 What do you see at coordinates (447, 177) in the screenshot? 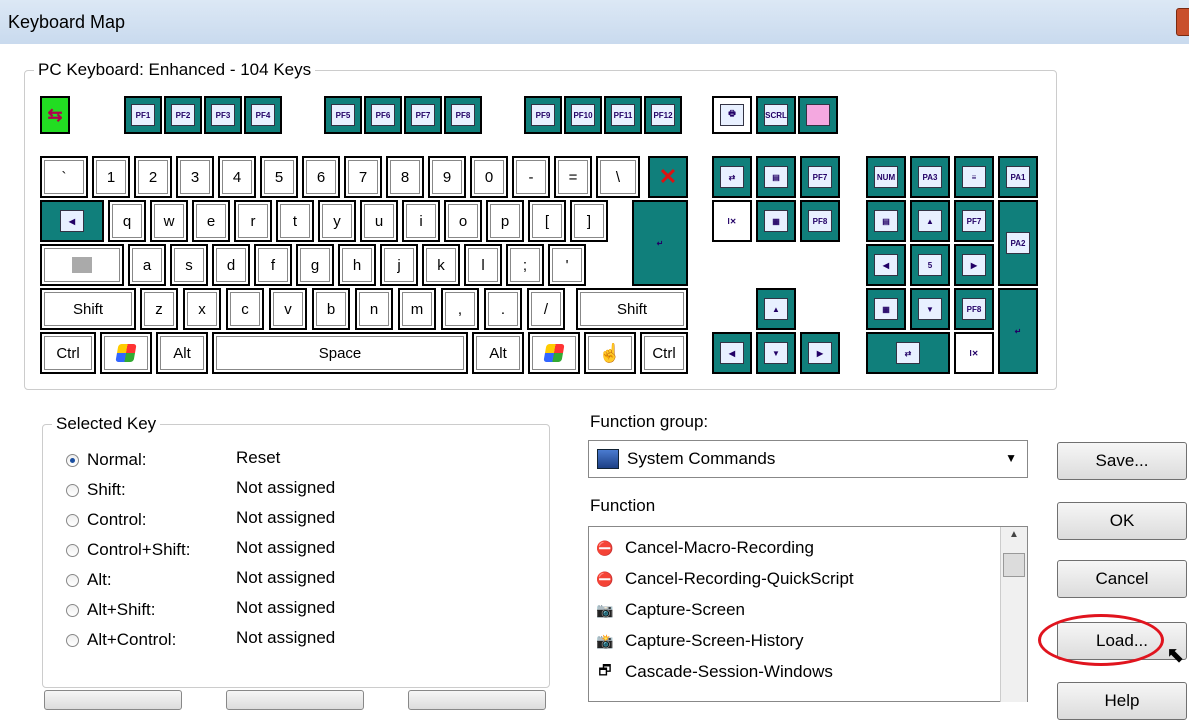
I see `key: 9` at bounding box center [447, 177].